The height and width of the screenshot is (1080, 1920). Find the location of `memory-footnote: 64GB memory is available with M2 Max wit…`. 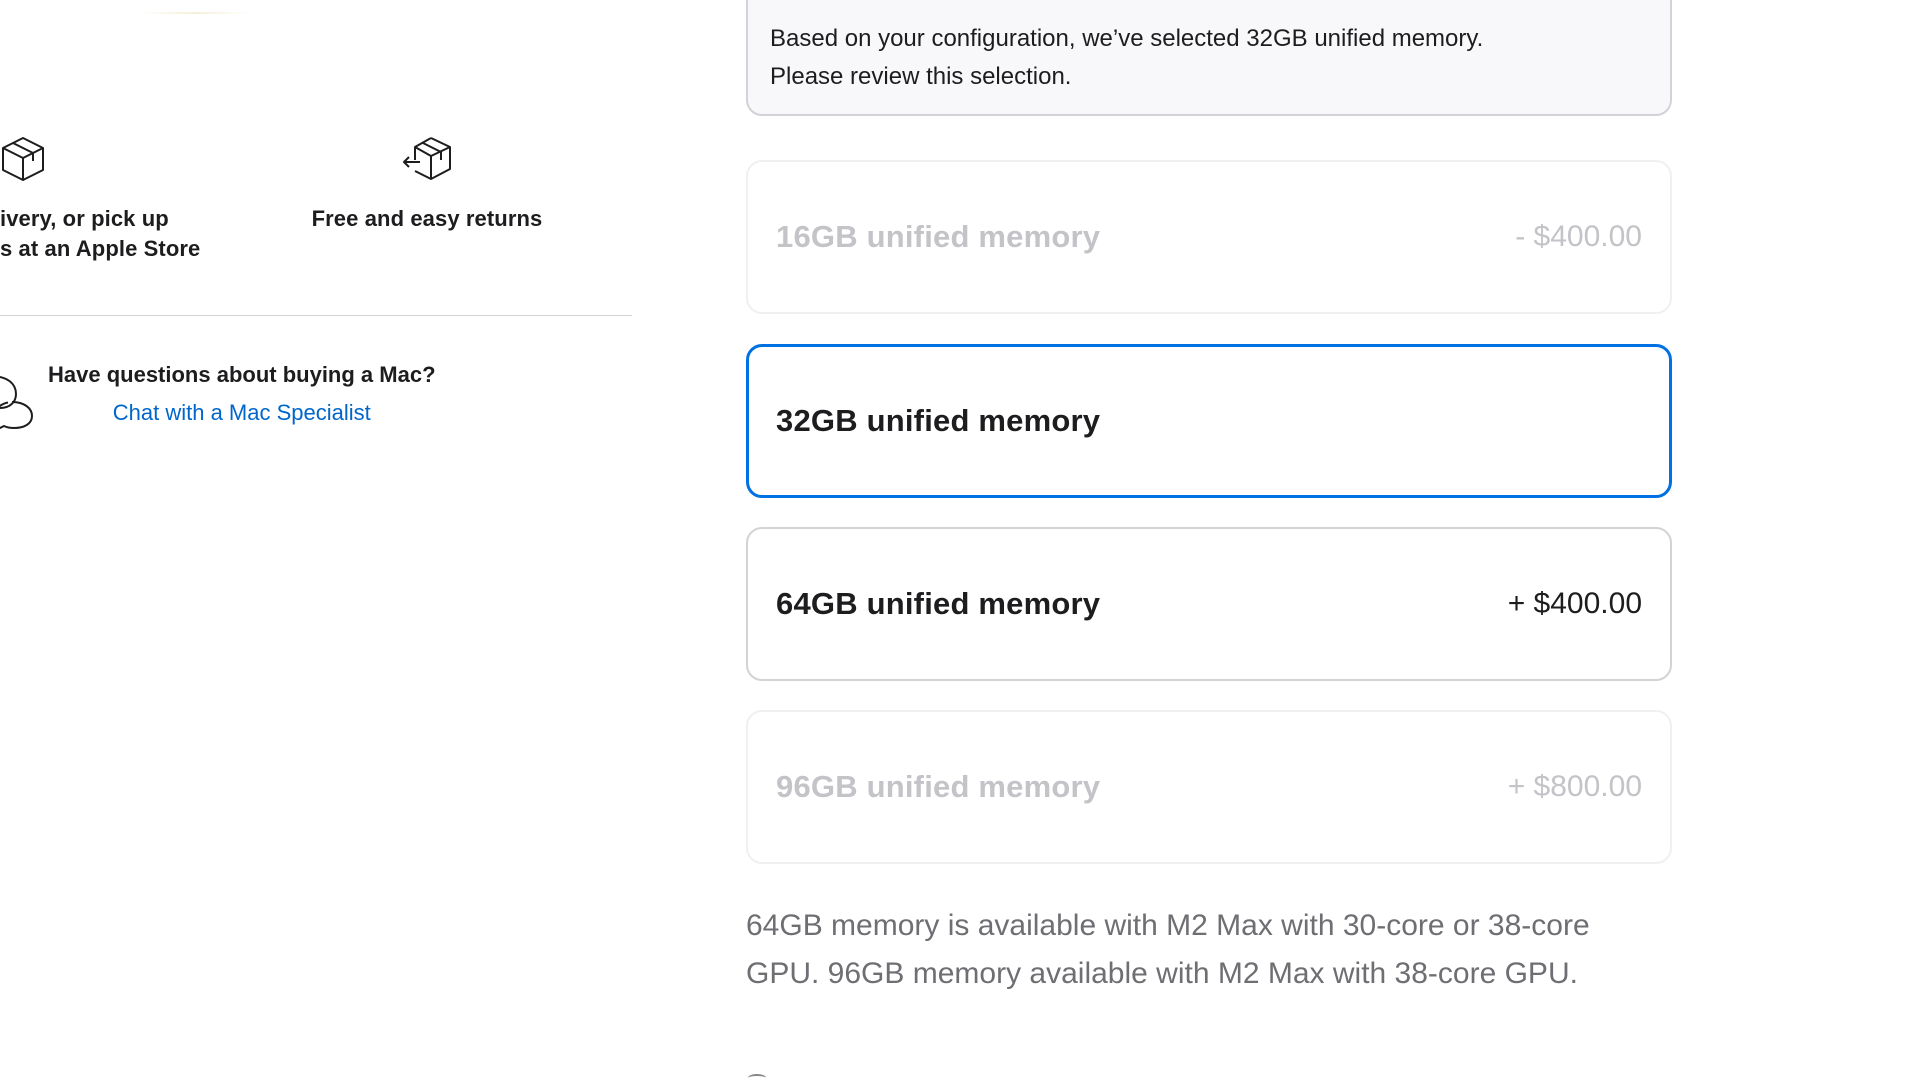

memory-footnote: 64GB memory is available with M2 Max wit… is located at coordinates (1168, 949).